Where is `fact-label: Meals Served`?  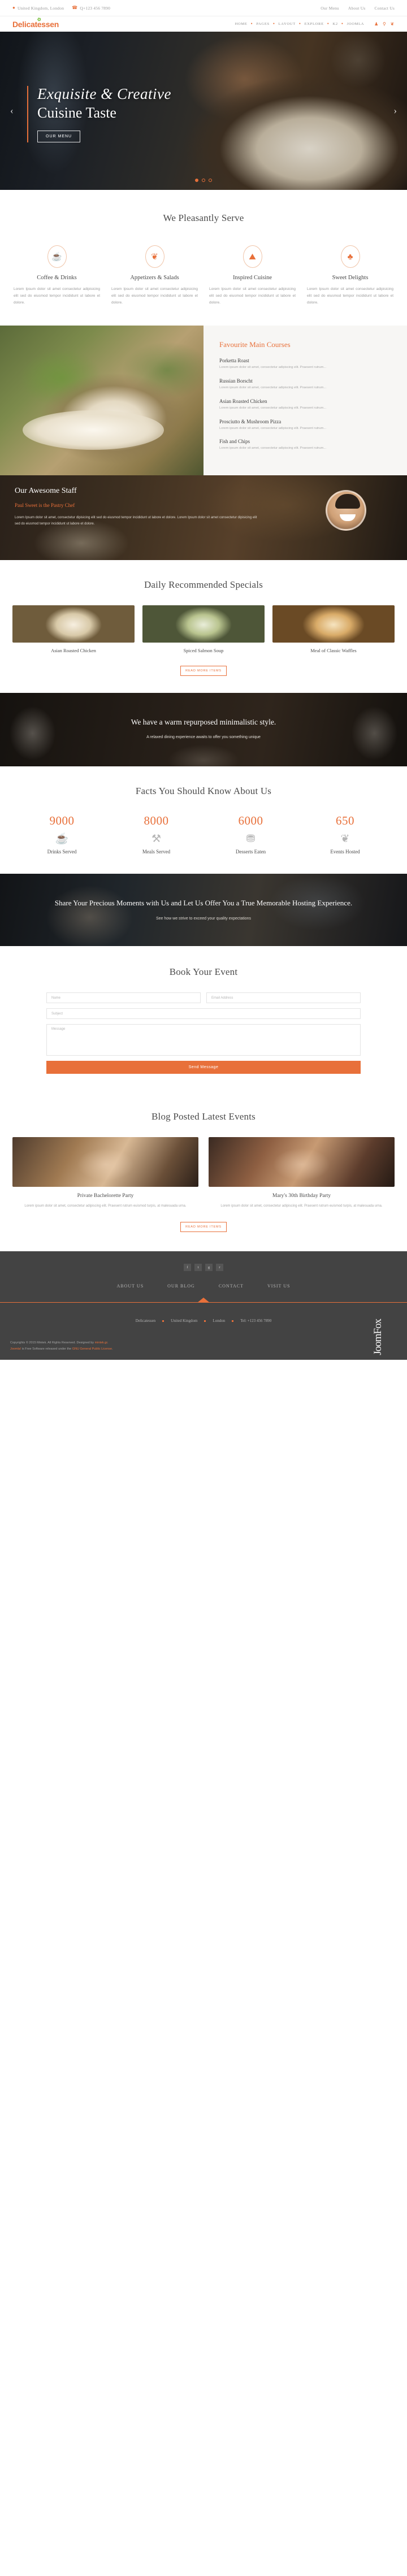
fact-label: Meals Served is located at coordinates (156, 852).